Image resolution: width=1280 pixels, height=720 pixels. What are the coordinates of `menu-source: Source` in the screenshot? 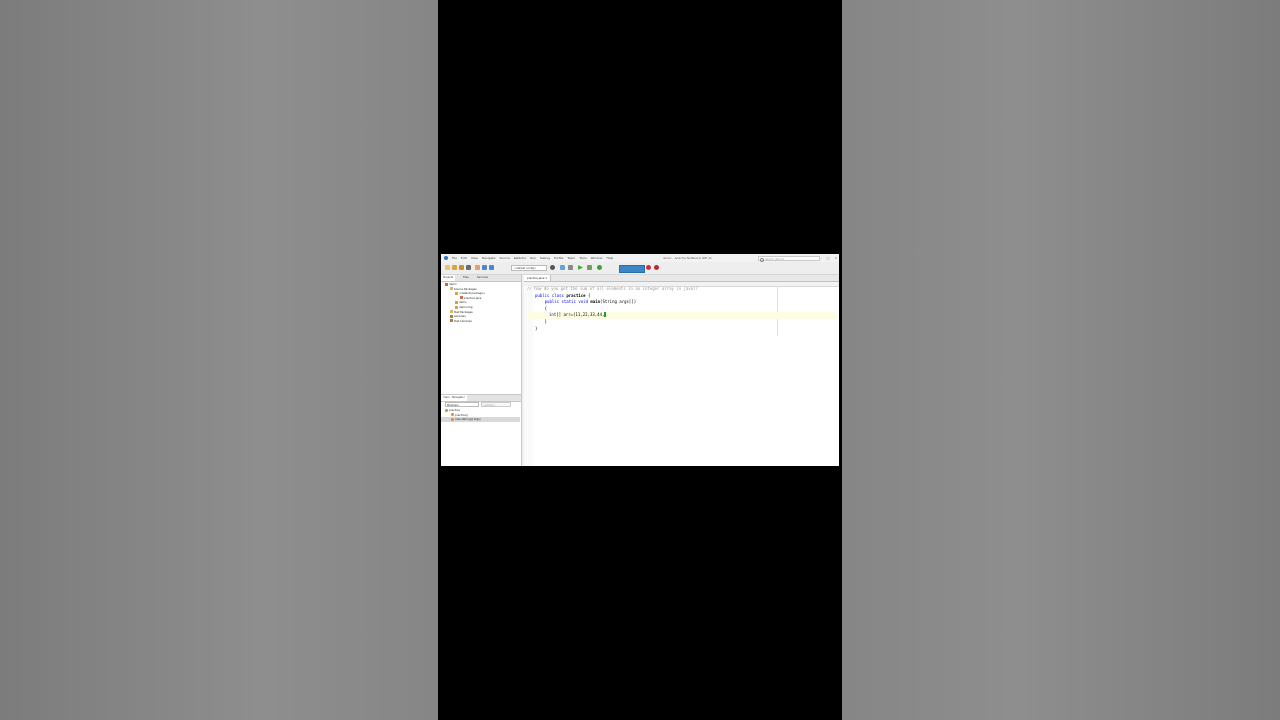 It's located at (504, 258).